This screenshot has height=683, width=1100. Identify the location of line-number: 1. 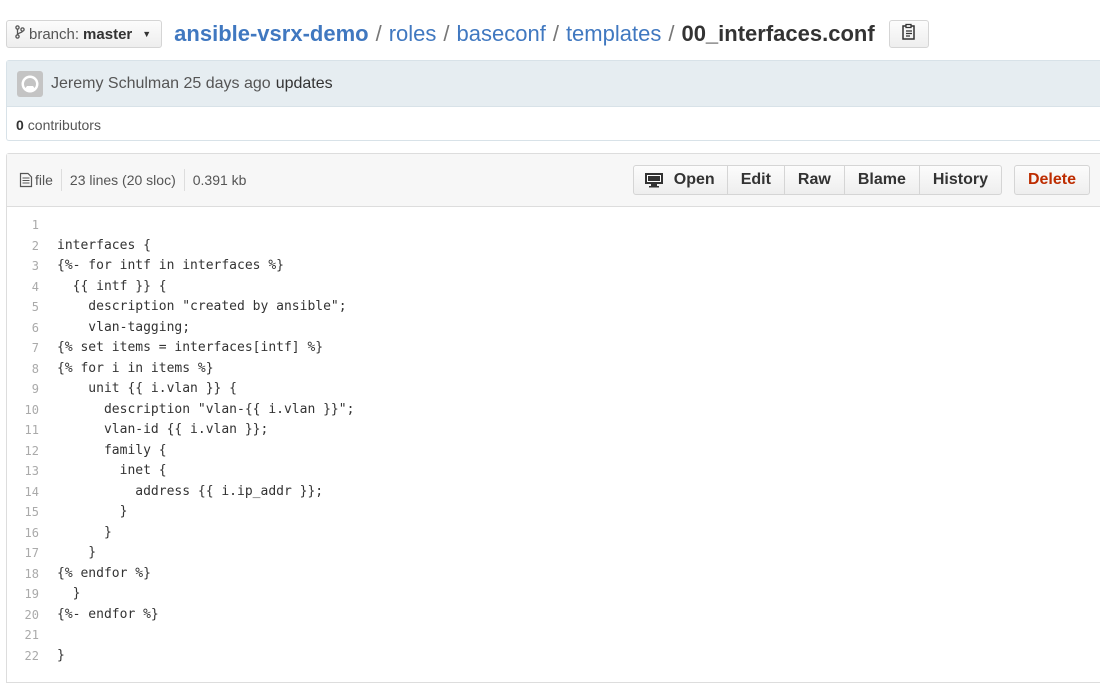
(32, 225).